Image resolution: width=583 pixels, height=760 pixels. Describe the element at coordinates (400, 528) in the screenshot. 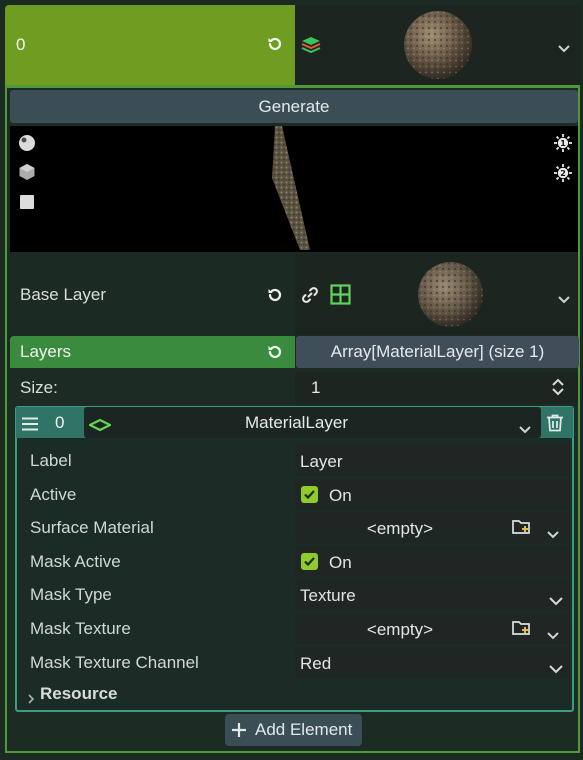

I see `surface-material-value: <empty>` at that location.